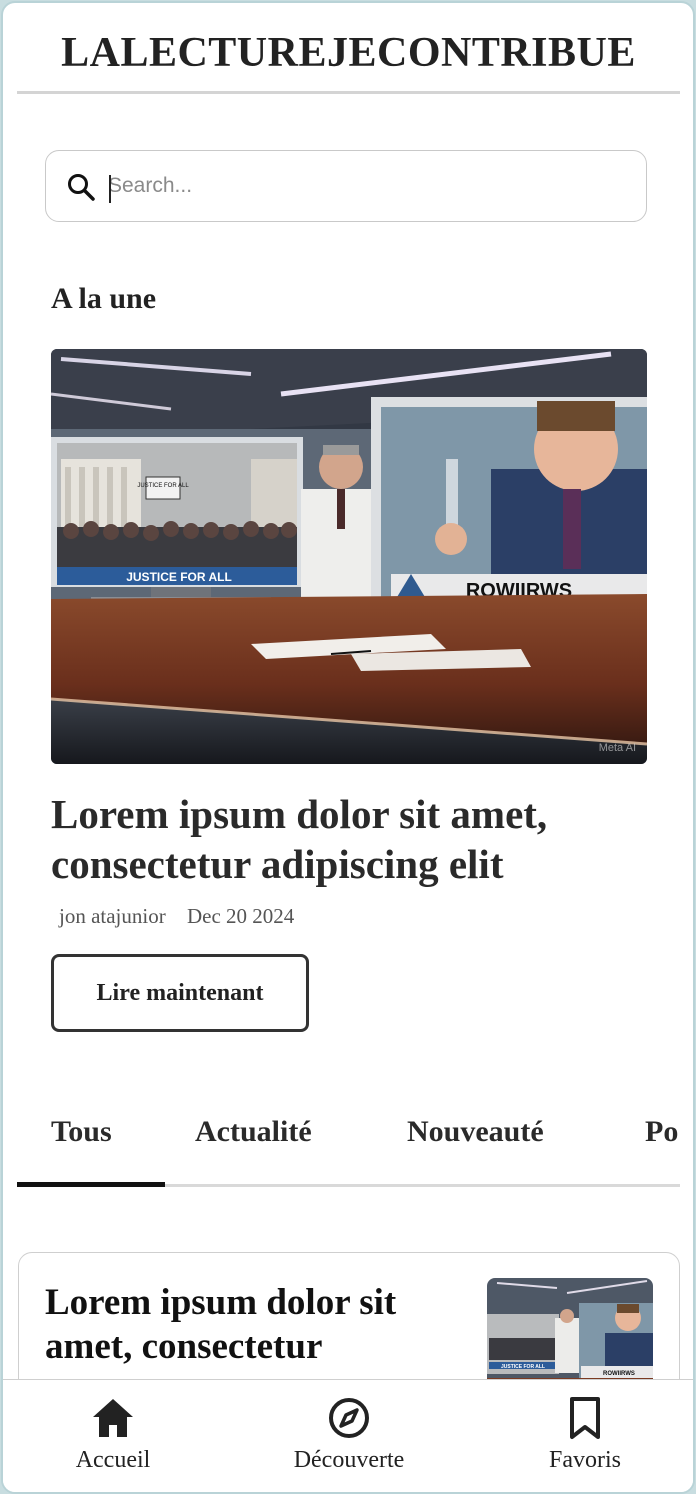 The image size is (696, 1494). Describe the element at coordinates (110, 189) in the screenshot. I see `text-caret` at that location.